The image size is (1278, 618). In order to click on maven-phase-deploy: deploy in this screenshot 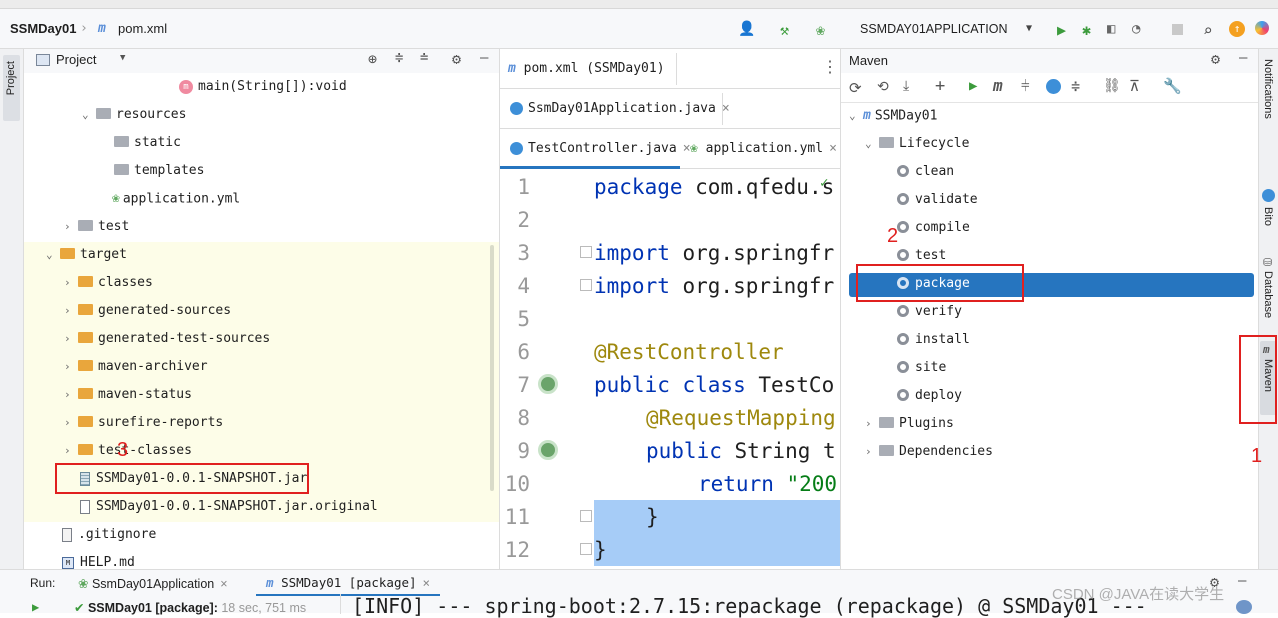, I will do `click(929, 396)`.